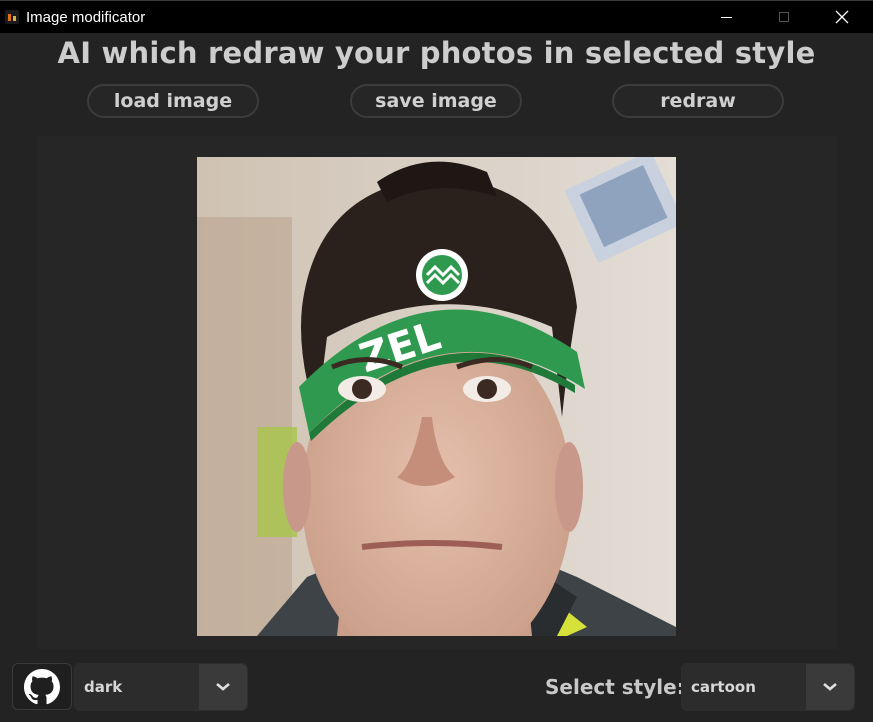 This screenshot has width=873, height=722. Describe the element at coordinates (103, 687) in the screenshot. I see `theme-value: dark` at that location.